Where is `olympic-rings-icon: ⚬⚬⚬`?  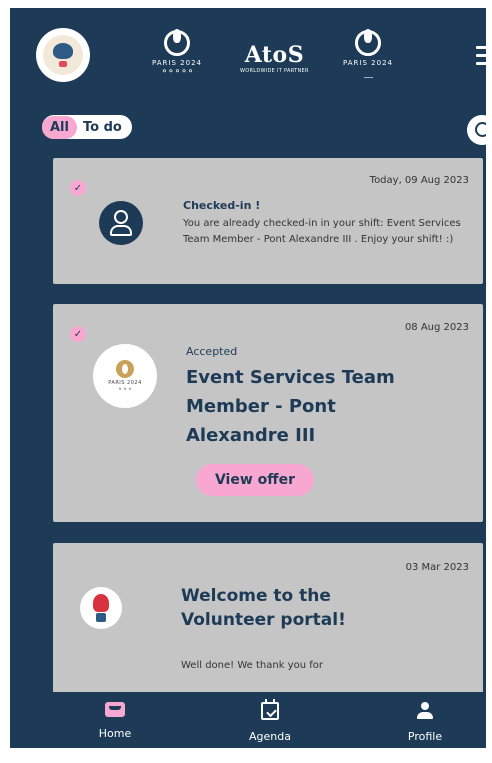
olympic-rings-icon: ⚬⚬⚬ is located at coordinates (125, 389).